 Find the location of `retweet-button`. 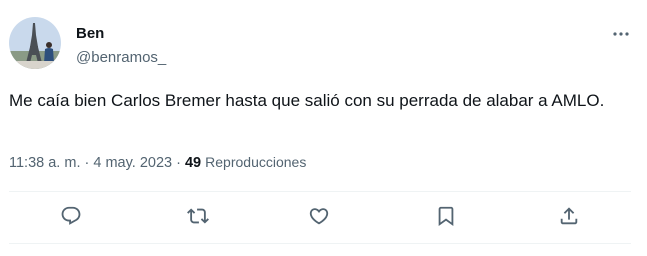

retweet-button is located at coordinates (198, 216).